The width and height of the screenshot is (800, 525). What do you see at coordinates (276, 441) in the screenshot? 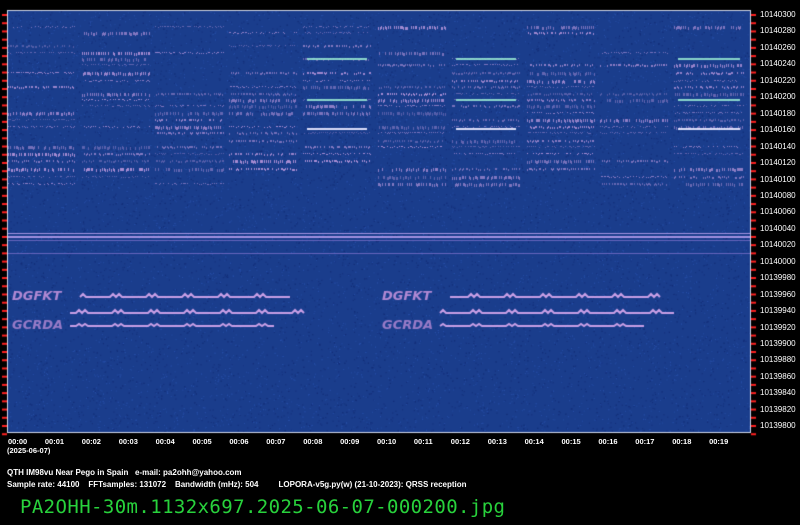
I see `time-label: 00:07` at bounding box center [276, 441].